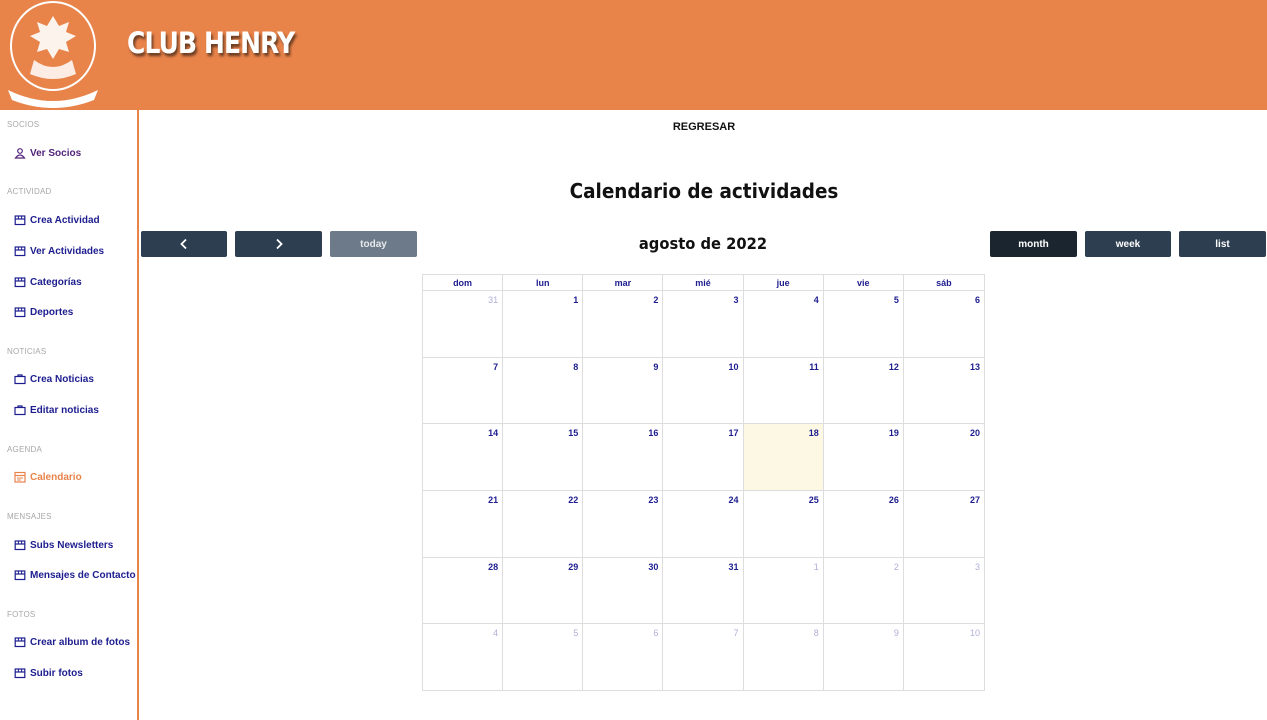  Describe the element at coordinates (894, 433) in the screenshot. I see `day-number: 19` at that location.